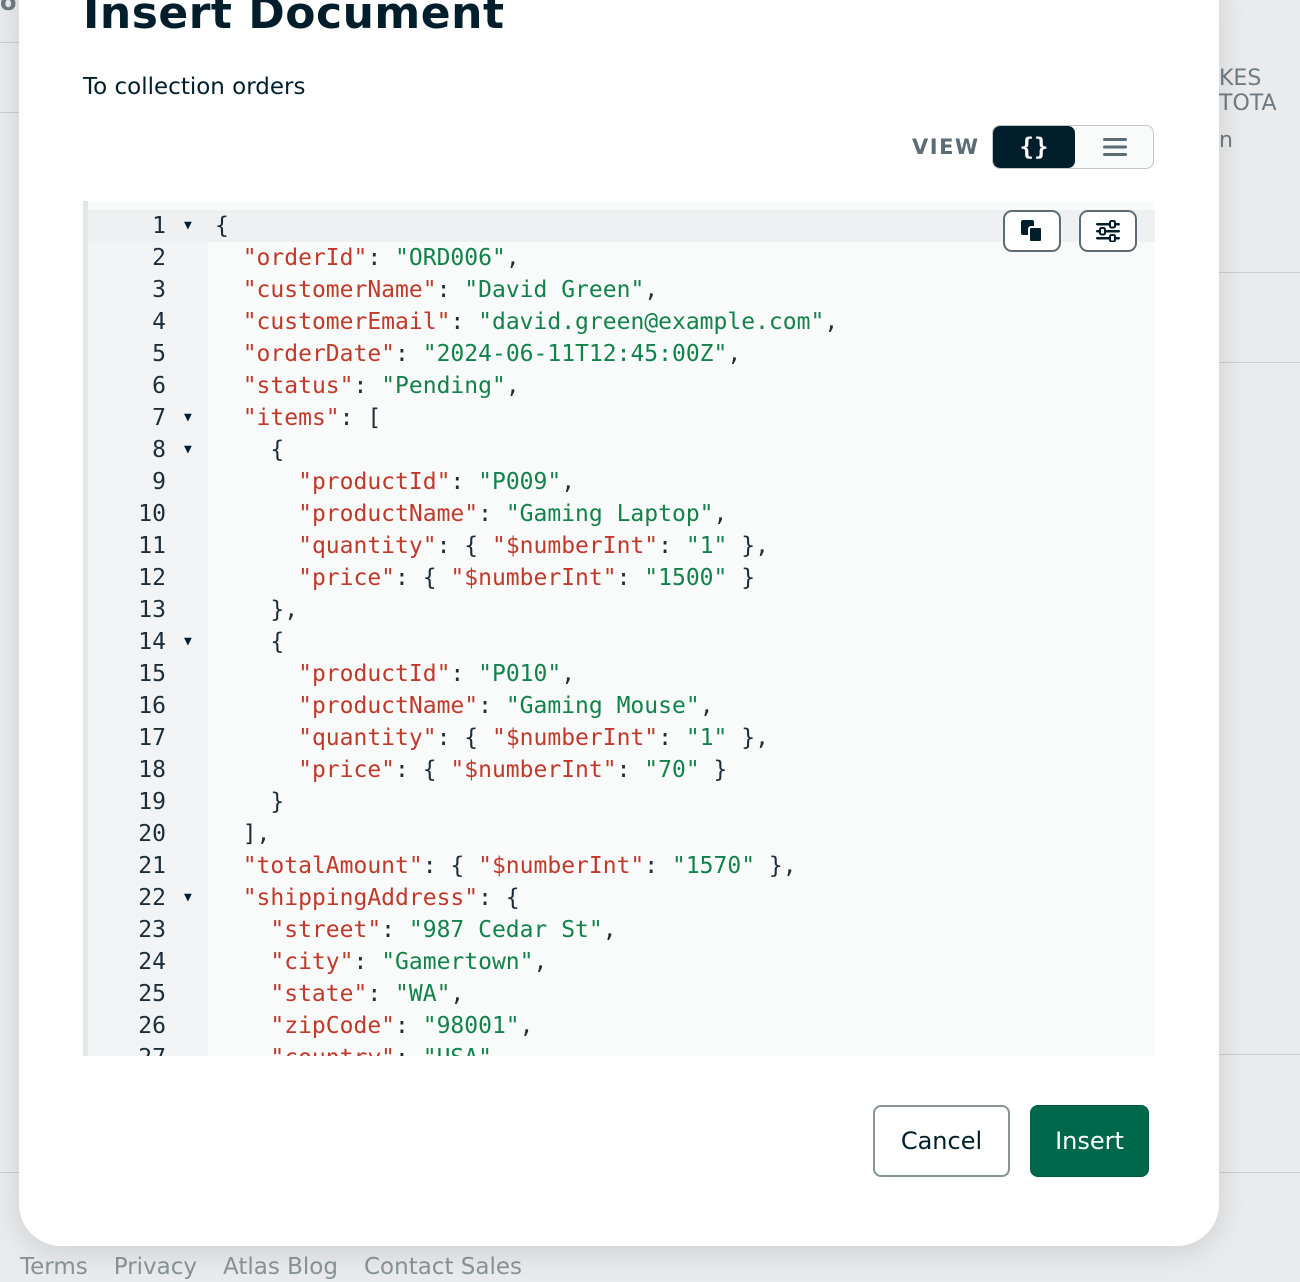 This screenshot has height=1282, width=1300. What do you see at coordinates (621, 898) in the screenshot?
I see `code-line: 22 ▼ "shippingAddress": {` at bounding box center [621, 898].